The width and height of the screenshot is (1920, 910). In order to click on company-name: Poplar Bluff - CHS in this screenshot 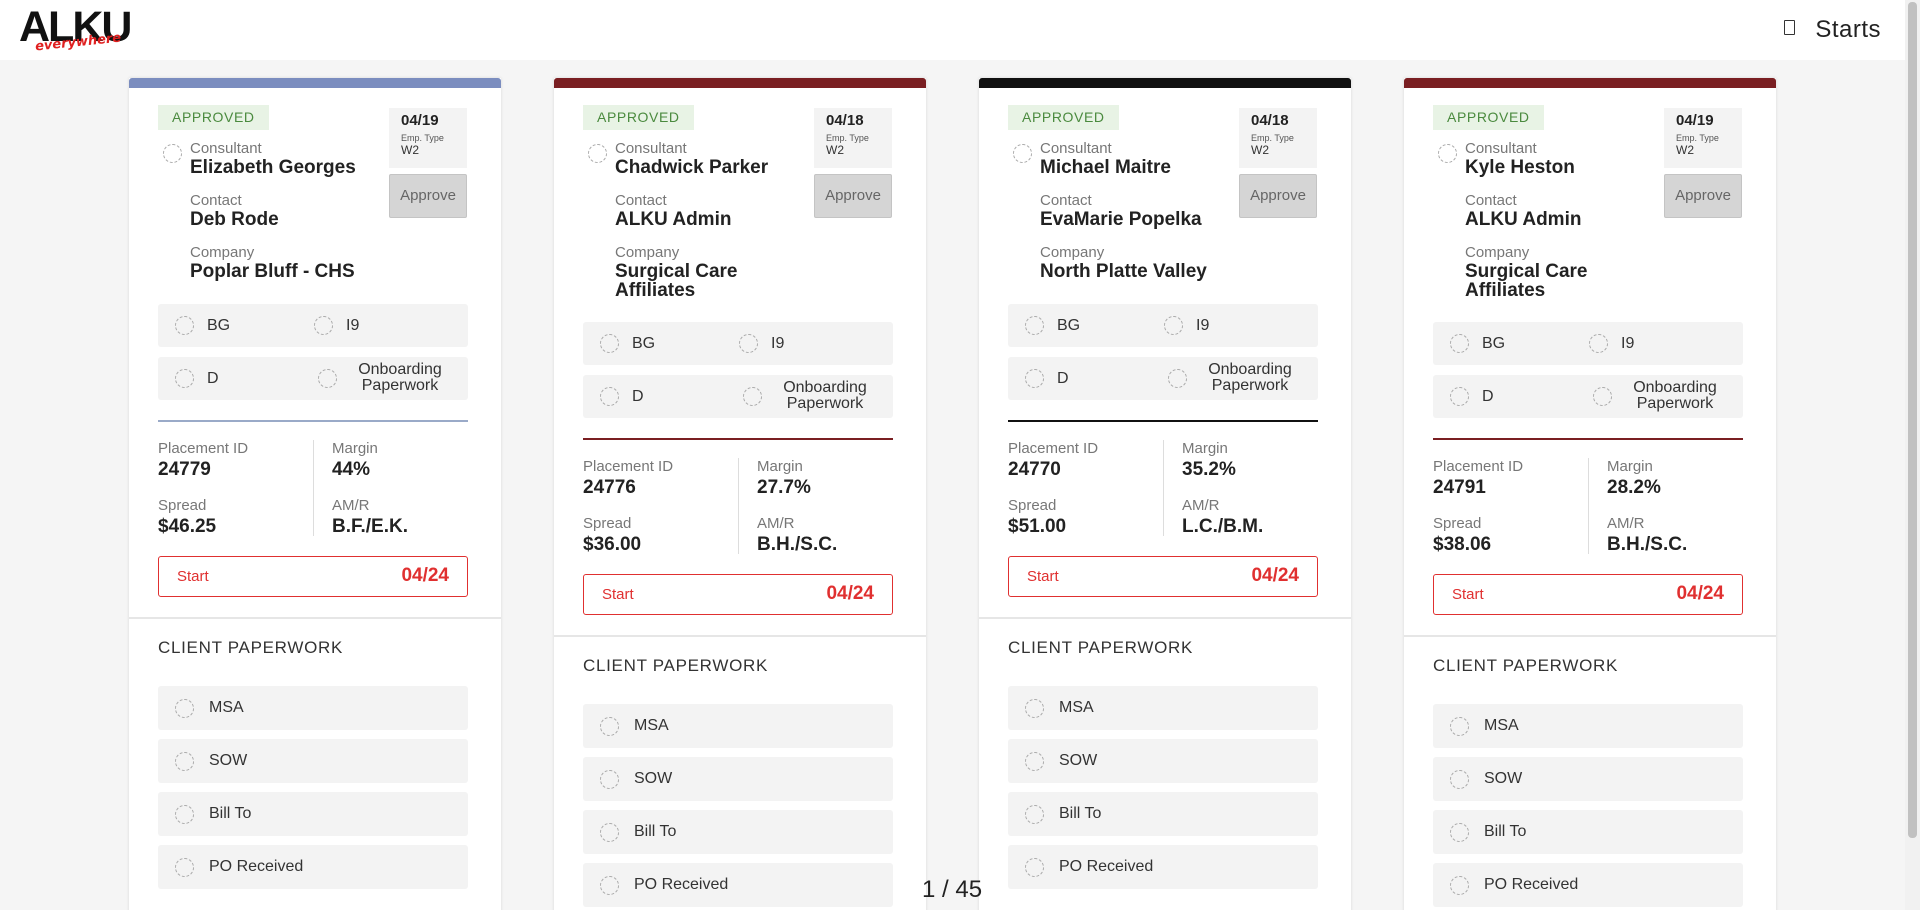, I will do `click(305, 271)`.